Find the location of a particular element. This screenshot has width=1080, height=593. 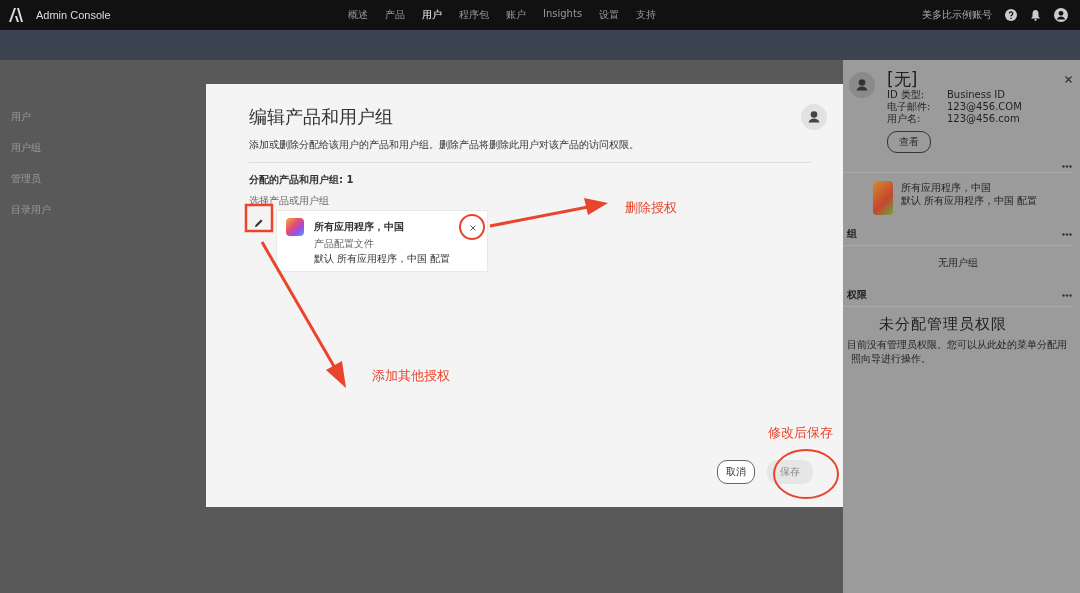

field-value: 123@456.com is located at coordinates (983, 119).